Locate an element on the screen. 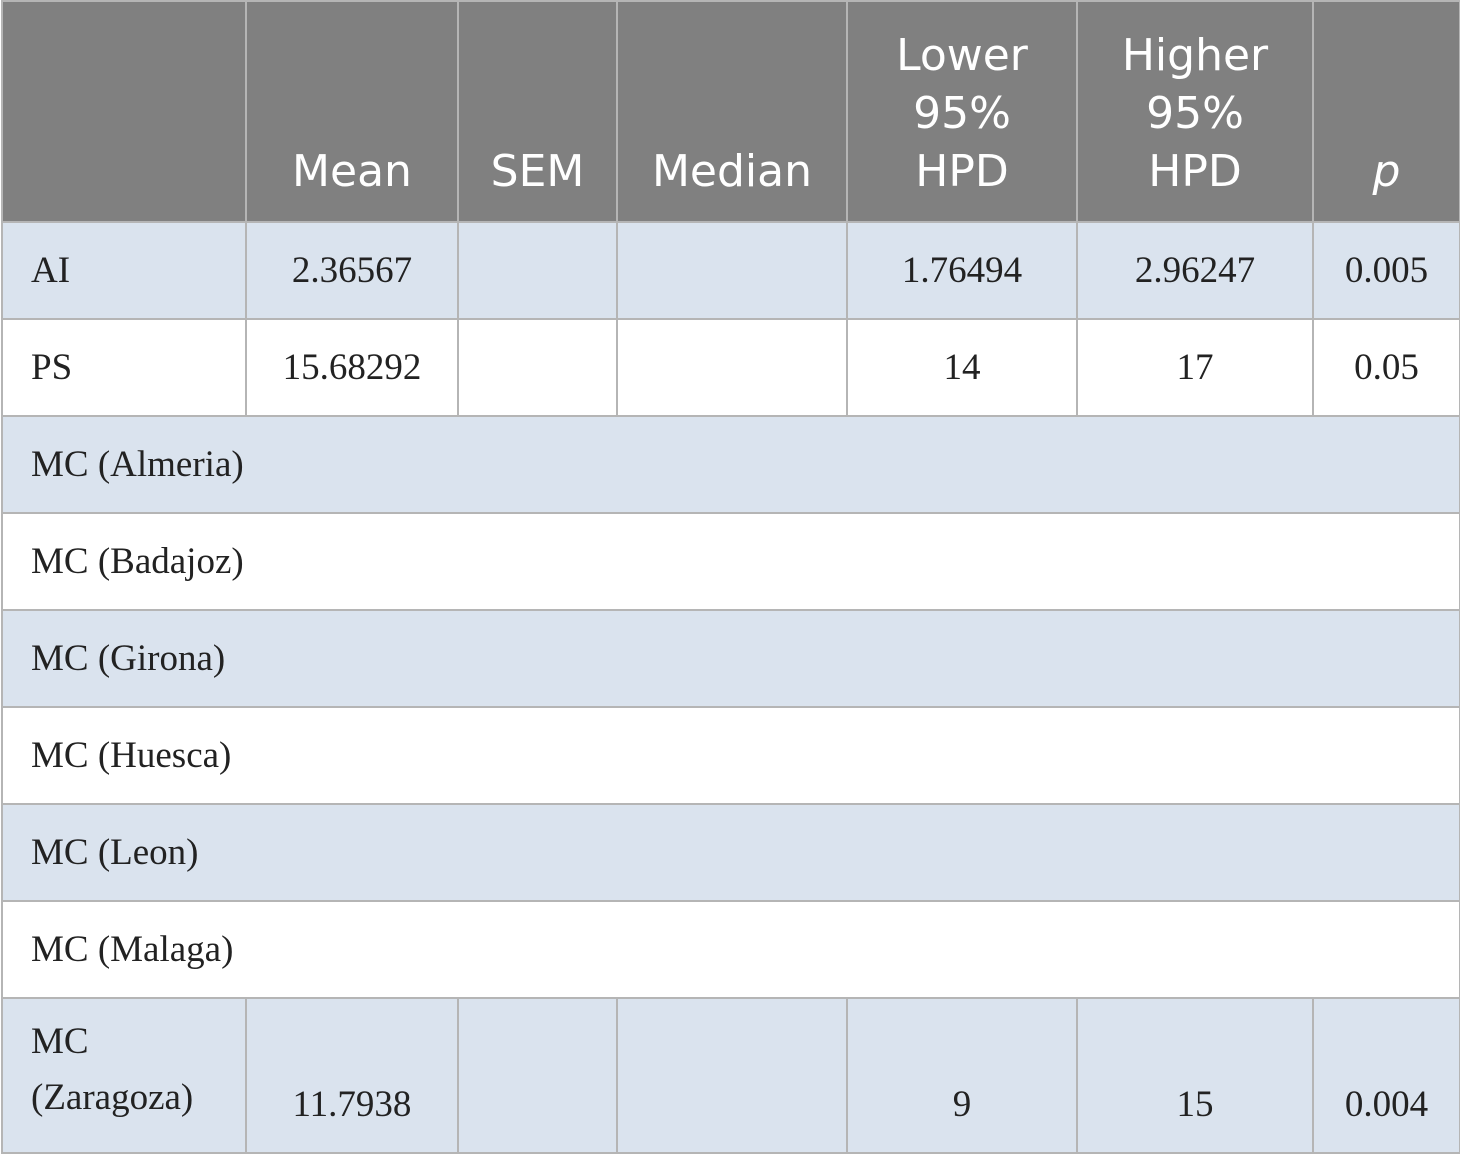  table-row: MC (Huesca) is located at coordinates (730, 755).